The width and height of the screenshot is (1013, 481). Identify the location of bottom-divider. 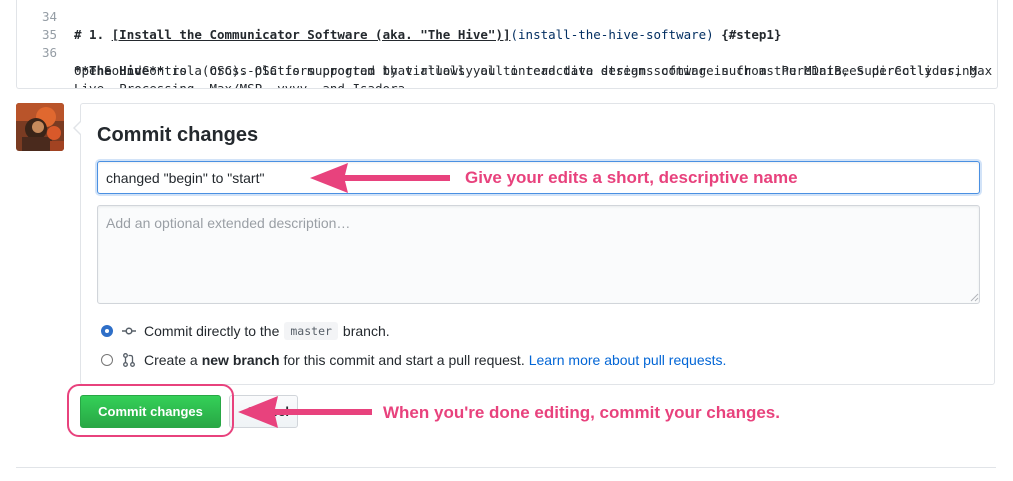
(506, 467).